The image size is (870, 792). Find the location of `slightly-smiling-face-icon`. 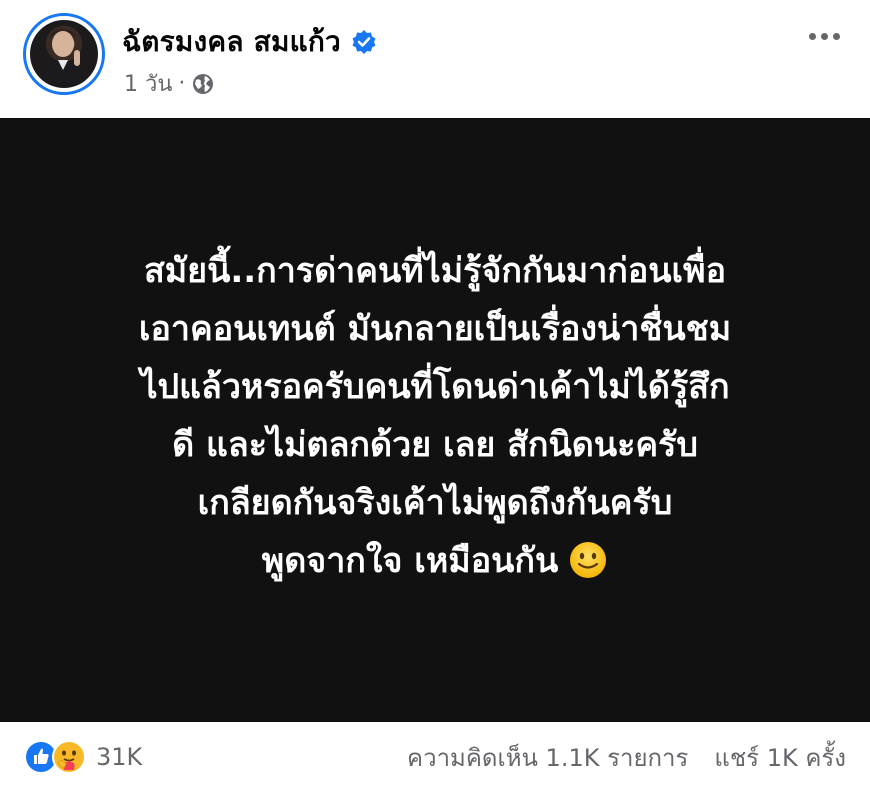

slightly-smiling-face-icon is located at coordinates (588, 560).